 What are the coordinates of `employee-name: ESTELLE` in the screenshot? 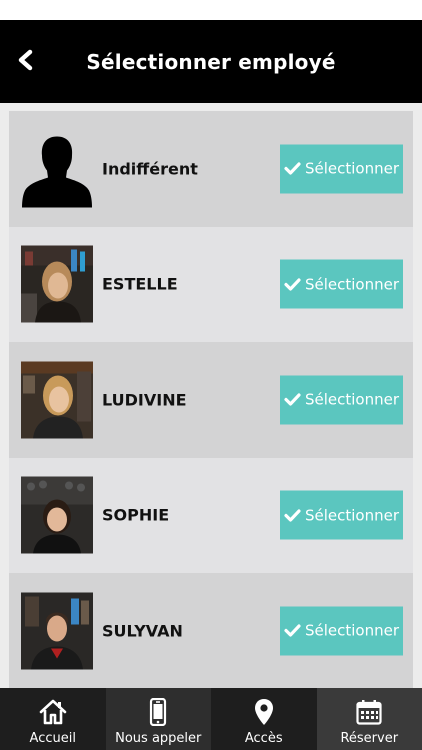 It's located at (140, 284).